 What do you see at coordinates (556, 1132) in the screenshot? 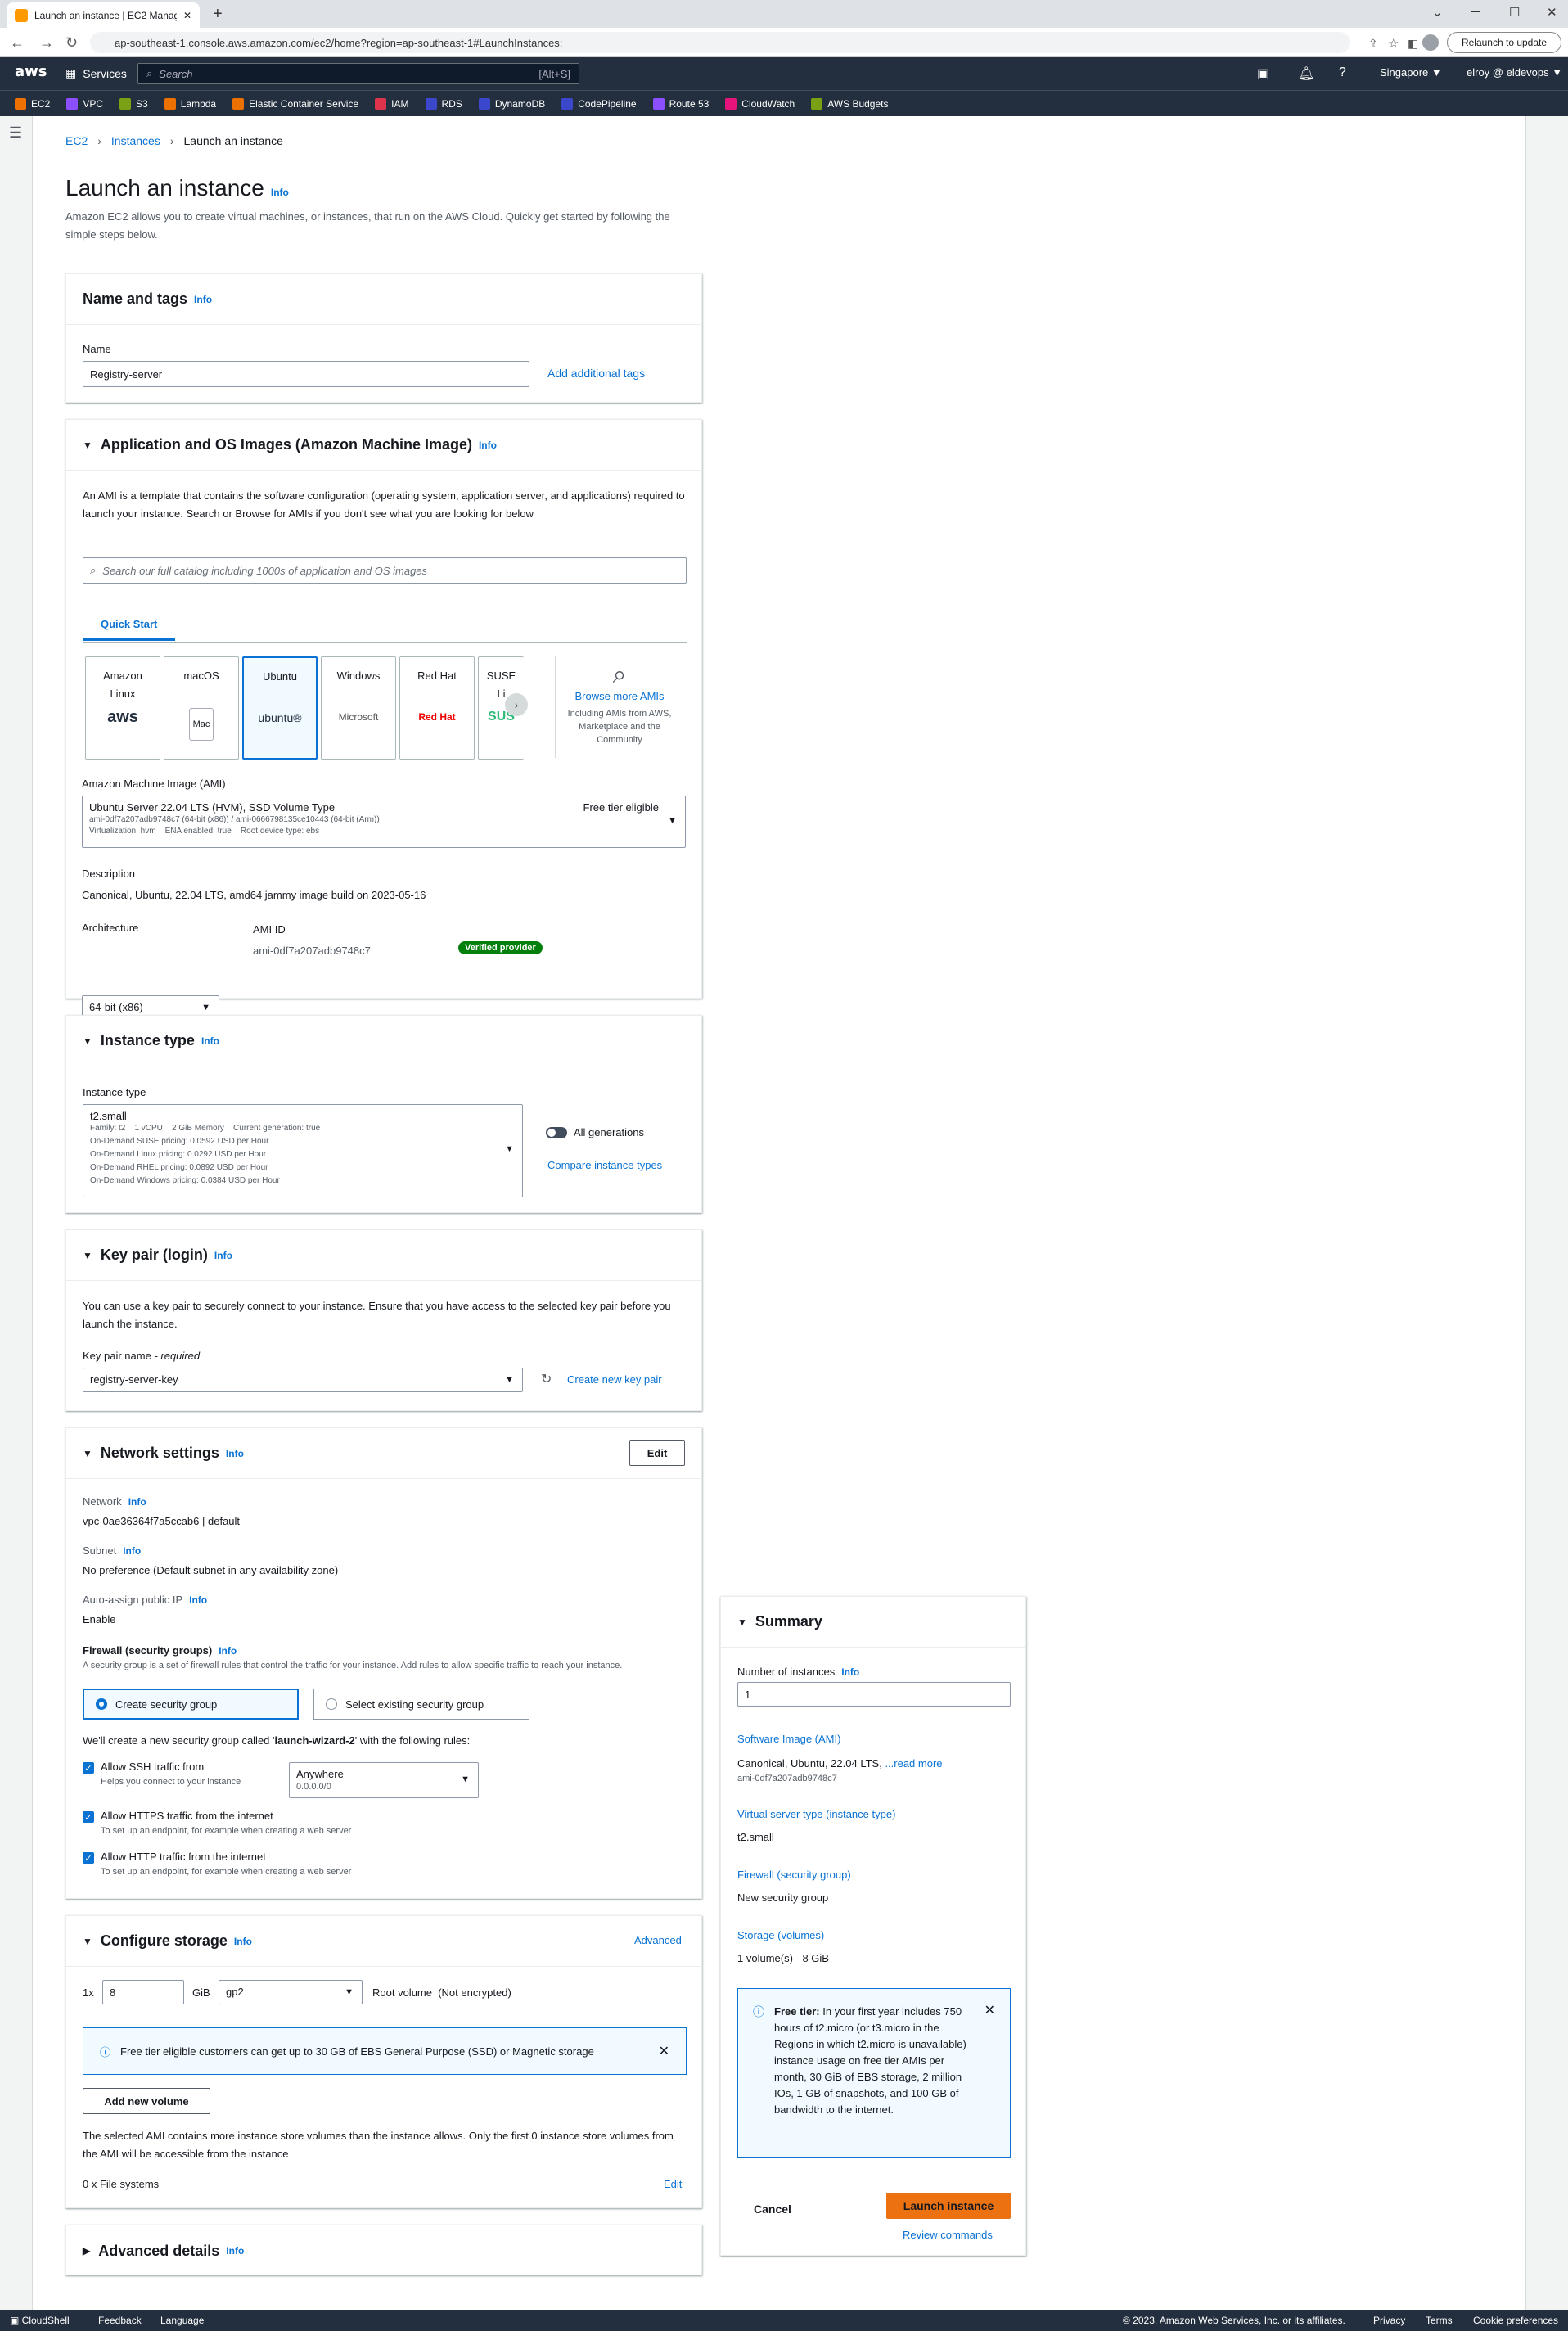
I see `all-generations-toggle` at bounding box center [556, 1132].